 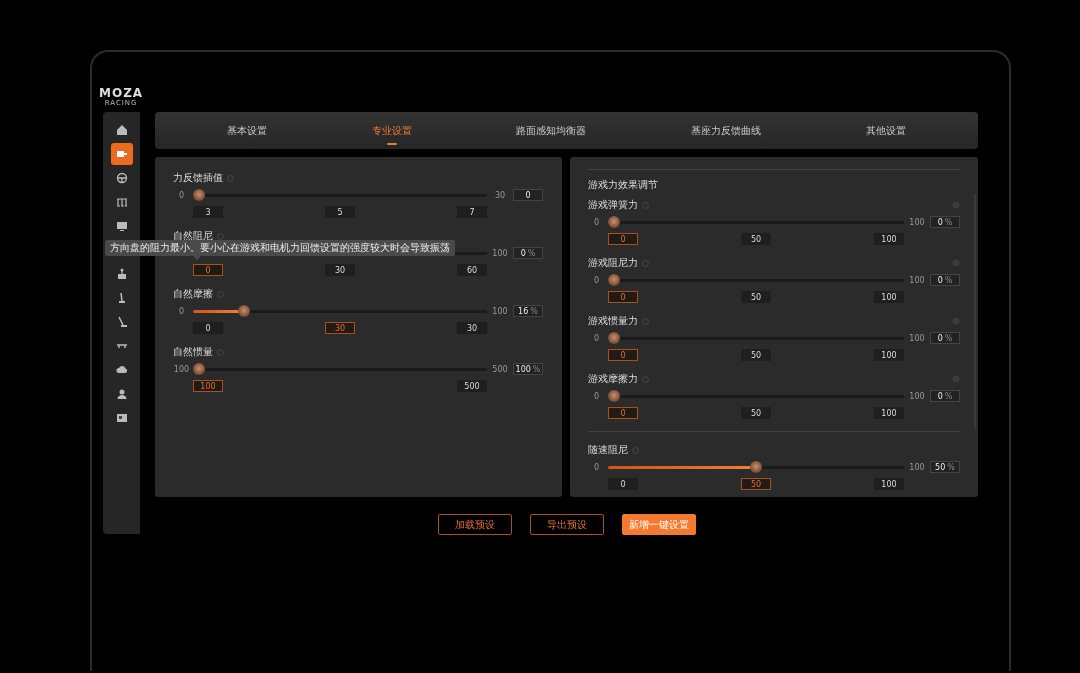 What do you see at coordinates (193, 294) in the screenshot?
I see `slider-label: 自然摩擦` at bounding box center [193, 294].